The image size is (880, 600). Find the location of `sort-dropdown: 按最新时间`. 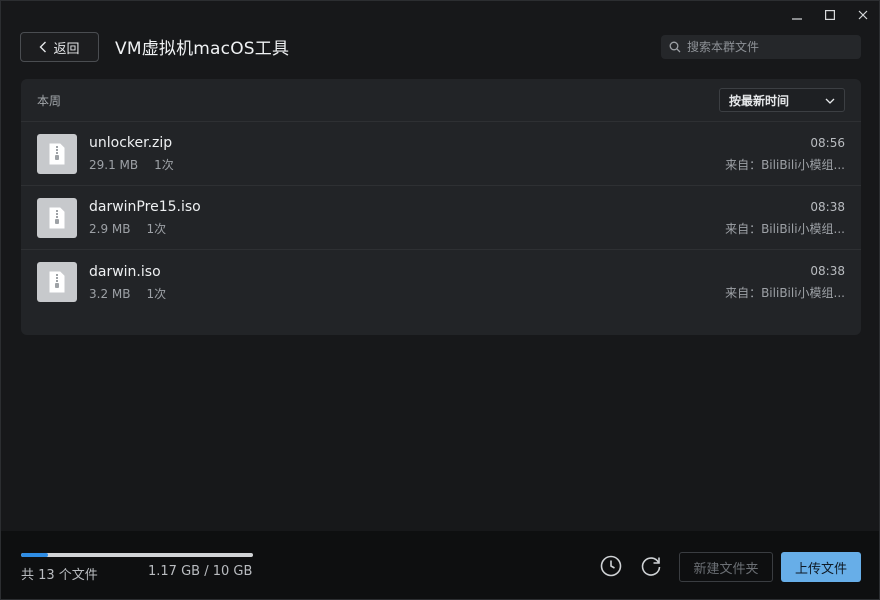

sort-dropdown: 按最新时间 is located at coordinates (782, 100).